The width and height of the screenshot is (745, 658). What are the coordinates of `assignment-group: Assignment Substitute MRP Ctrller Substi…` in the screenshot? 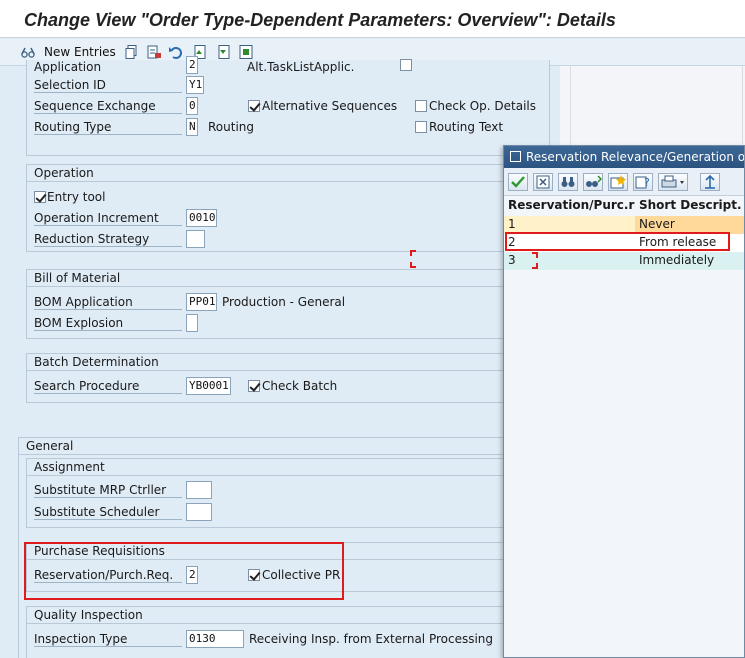 It's located at (288, 493).